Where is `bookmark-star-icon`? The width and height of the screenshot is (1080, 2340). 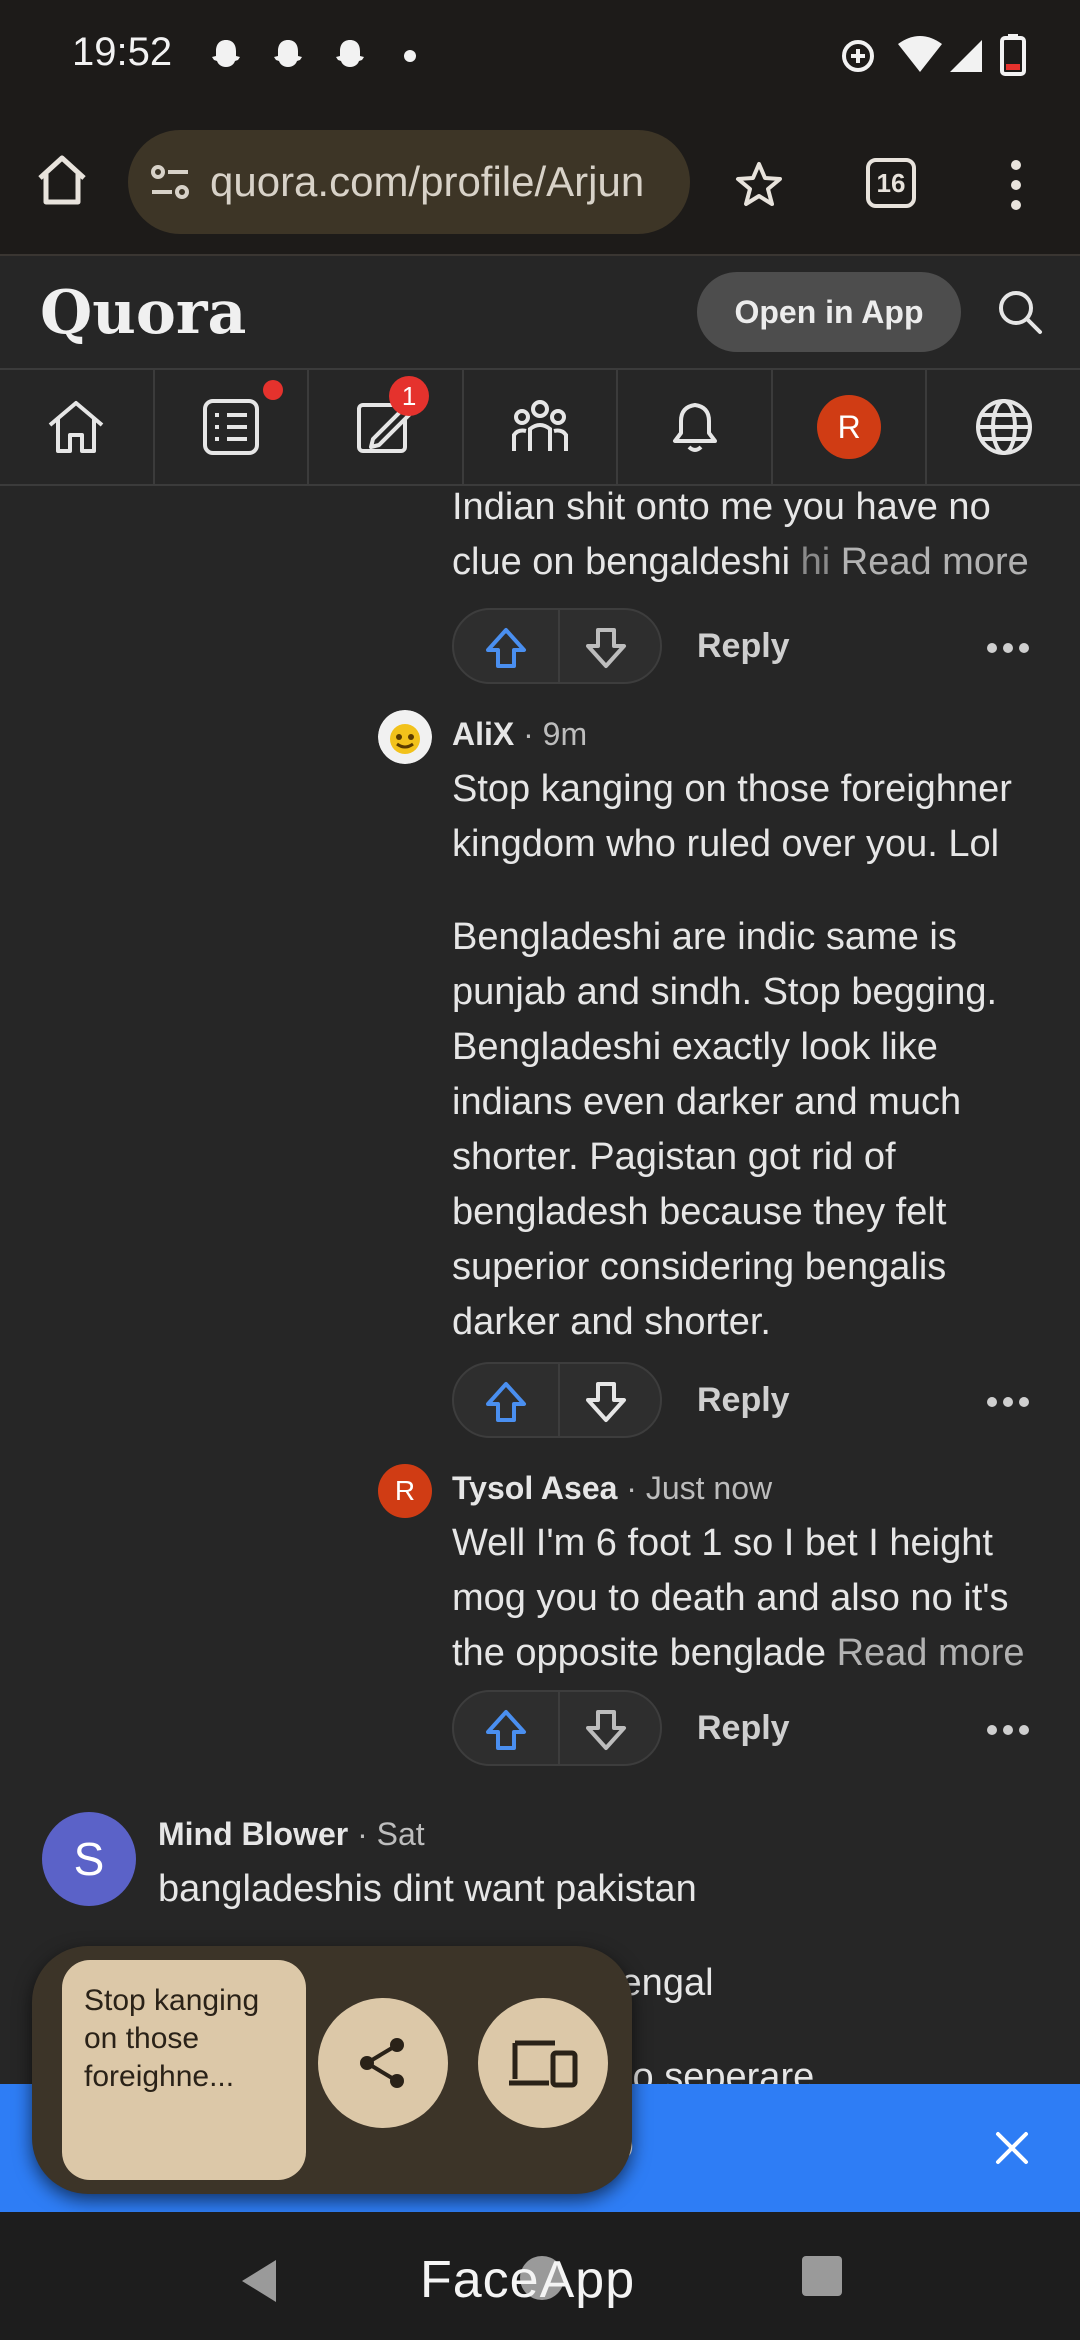 bookmark-star-icon is located at coordinates (759, 185).